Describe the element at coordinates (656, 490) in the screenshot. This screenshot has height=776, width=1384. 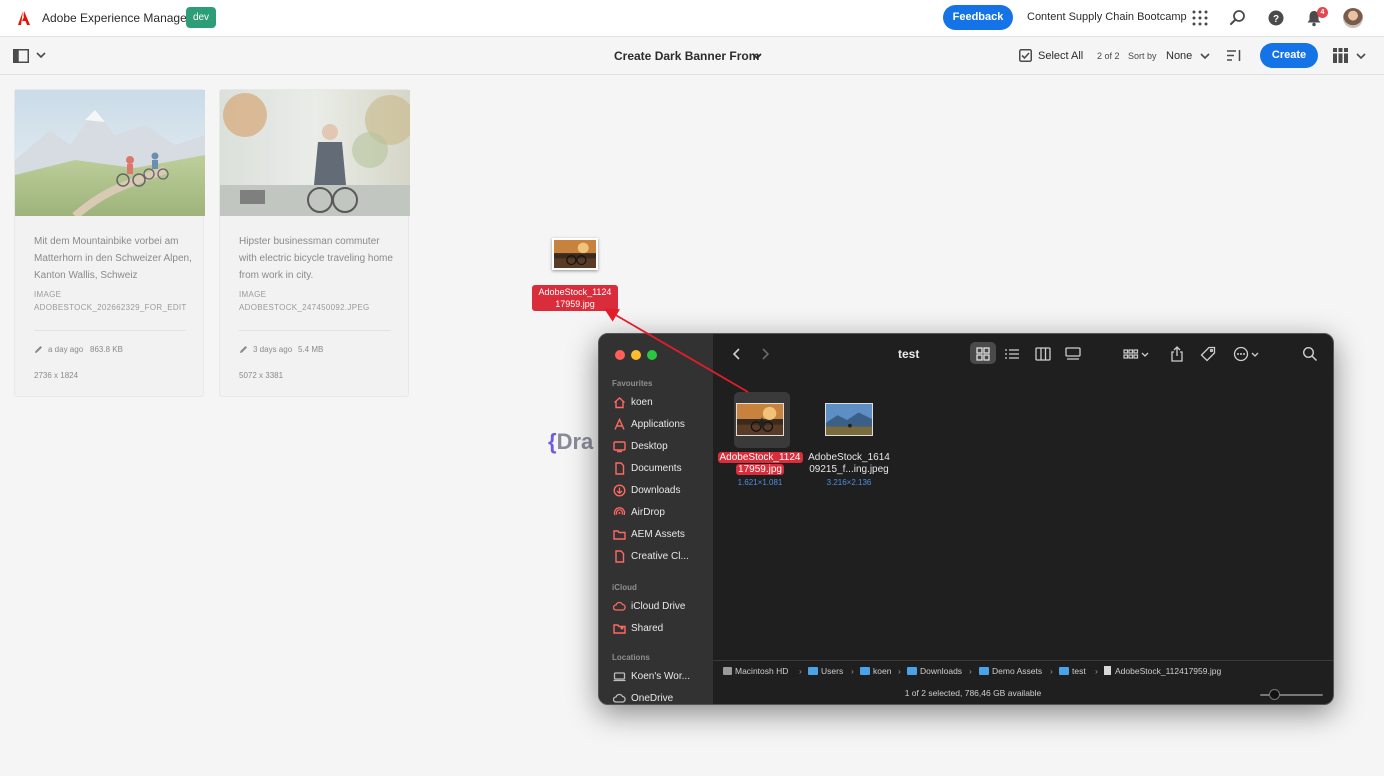
I see `sidebar-item-label: Downloads` at that location.